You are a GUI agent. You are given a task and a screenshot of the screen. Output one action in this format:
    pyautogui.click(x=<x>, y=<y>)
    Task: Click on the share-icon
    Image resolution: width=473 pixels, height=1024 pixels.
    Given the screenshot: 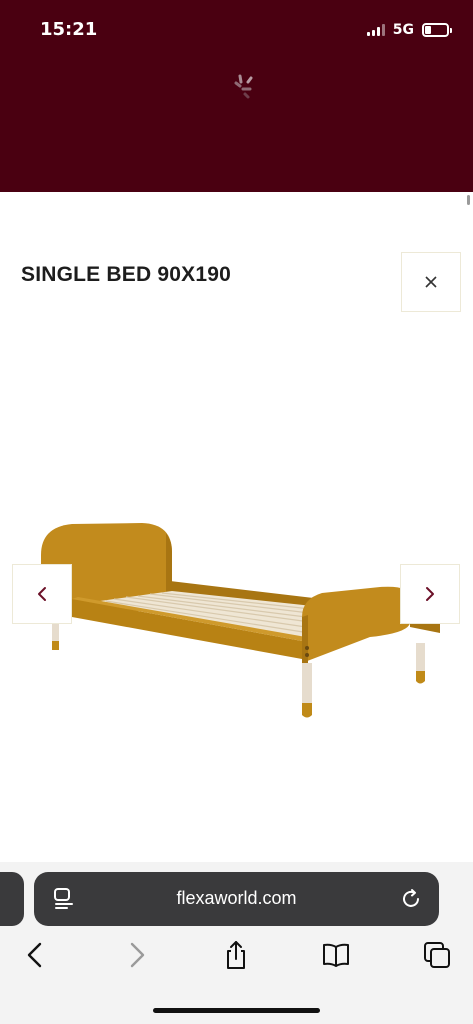 What is the action you would take?
    pyautogui.click(x=236, y=955)
    